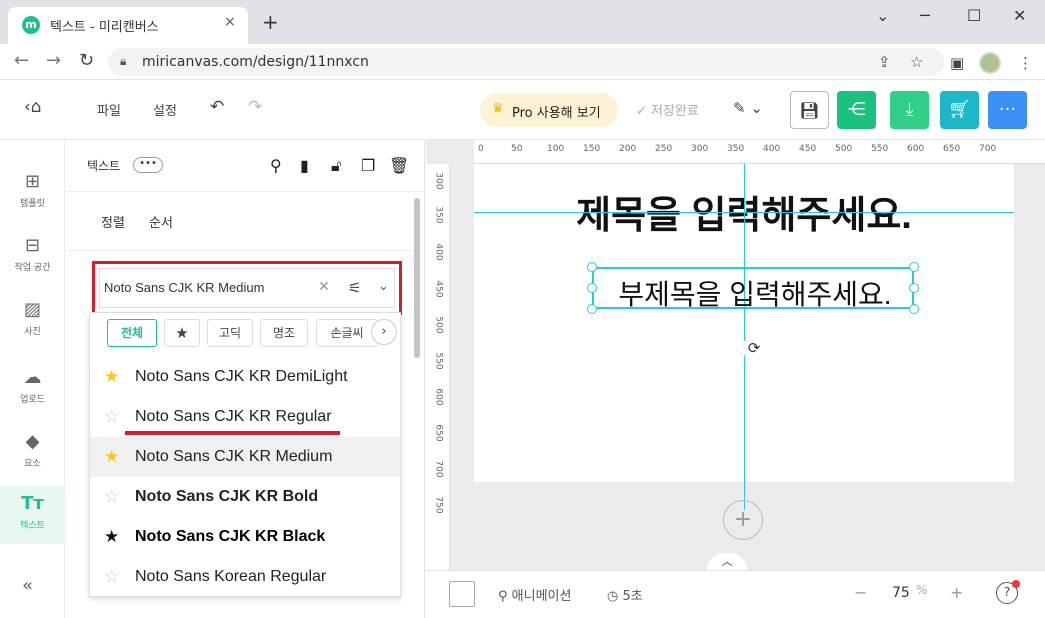 The width and height of the screenshot is (1045, 618). Describe the element at coordinates (860, 592) in the screenshot. I see `zoom-out-button: −` at that location.